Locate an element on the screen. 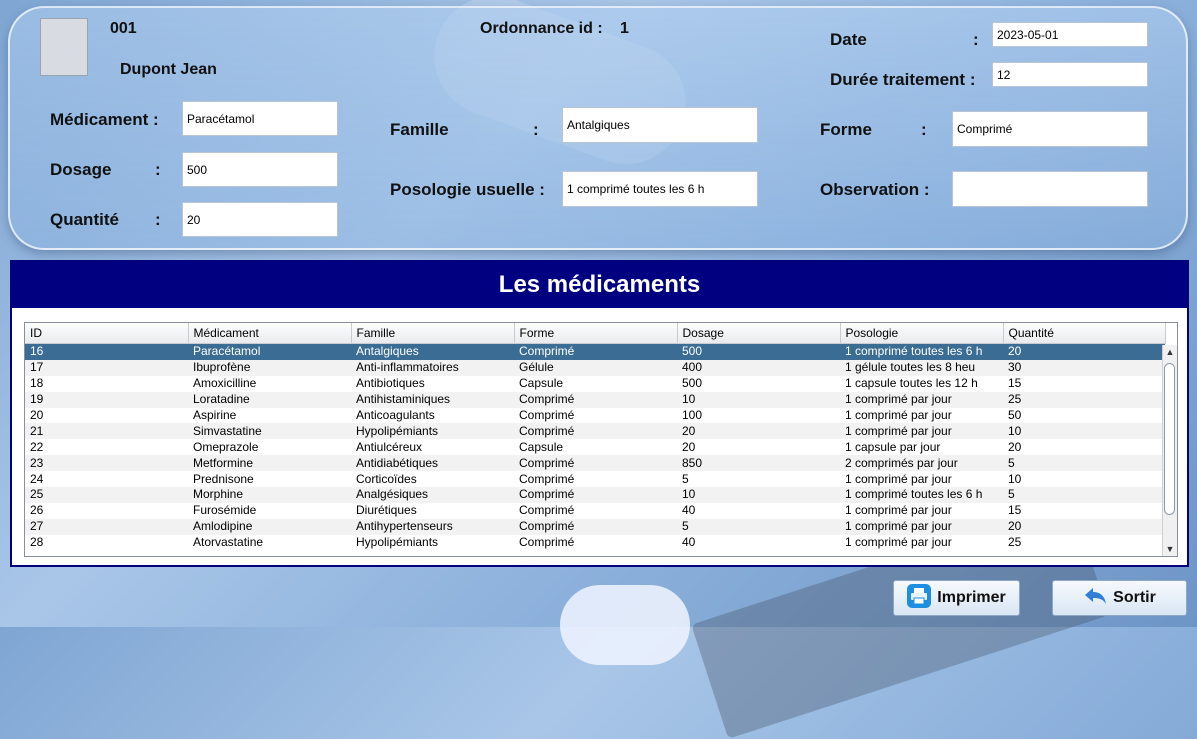 The height and width of the screenshot is (739, 1197). table-cell: 23 is located at coordinates (106, 463).